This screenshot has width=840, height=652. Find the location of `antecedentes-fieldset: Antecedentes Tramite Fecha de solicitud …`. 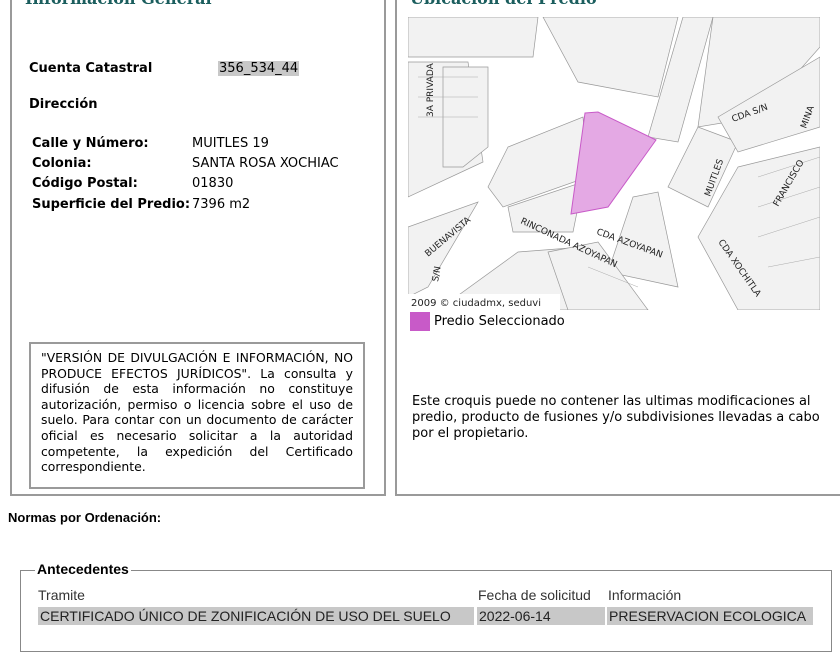

antecedentes-fieldset: Antecedentes Tramite Fecha de solicitud … is located at coordinates (426, 606).